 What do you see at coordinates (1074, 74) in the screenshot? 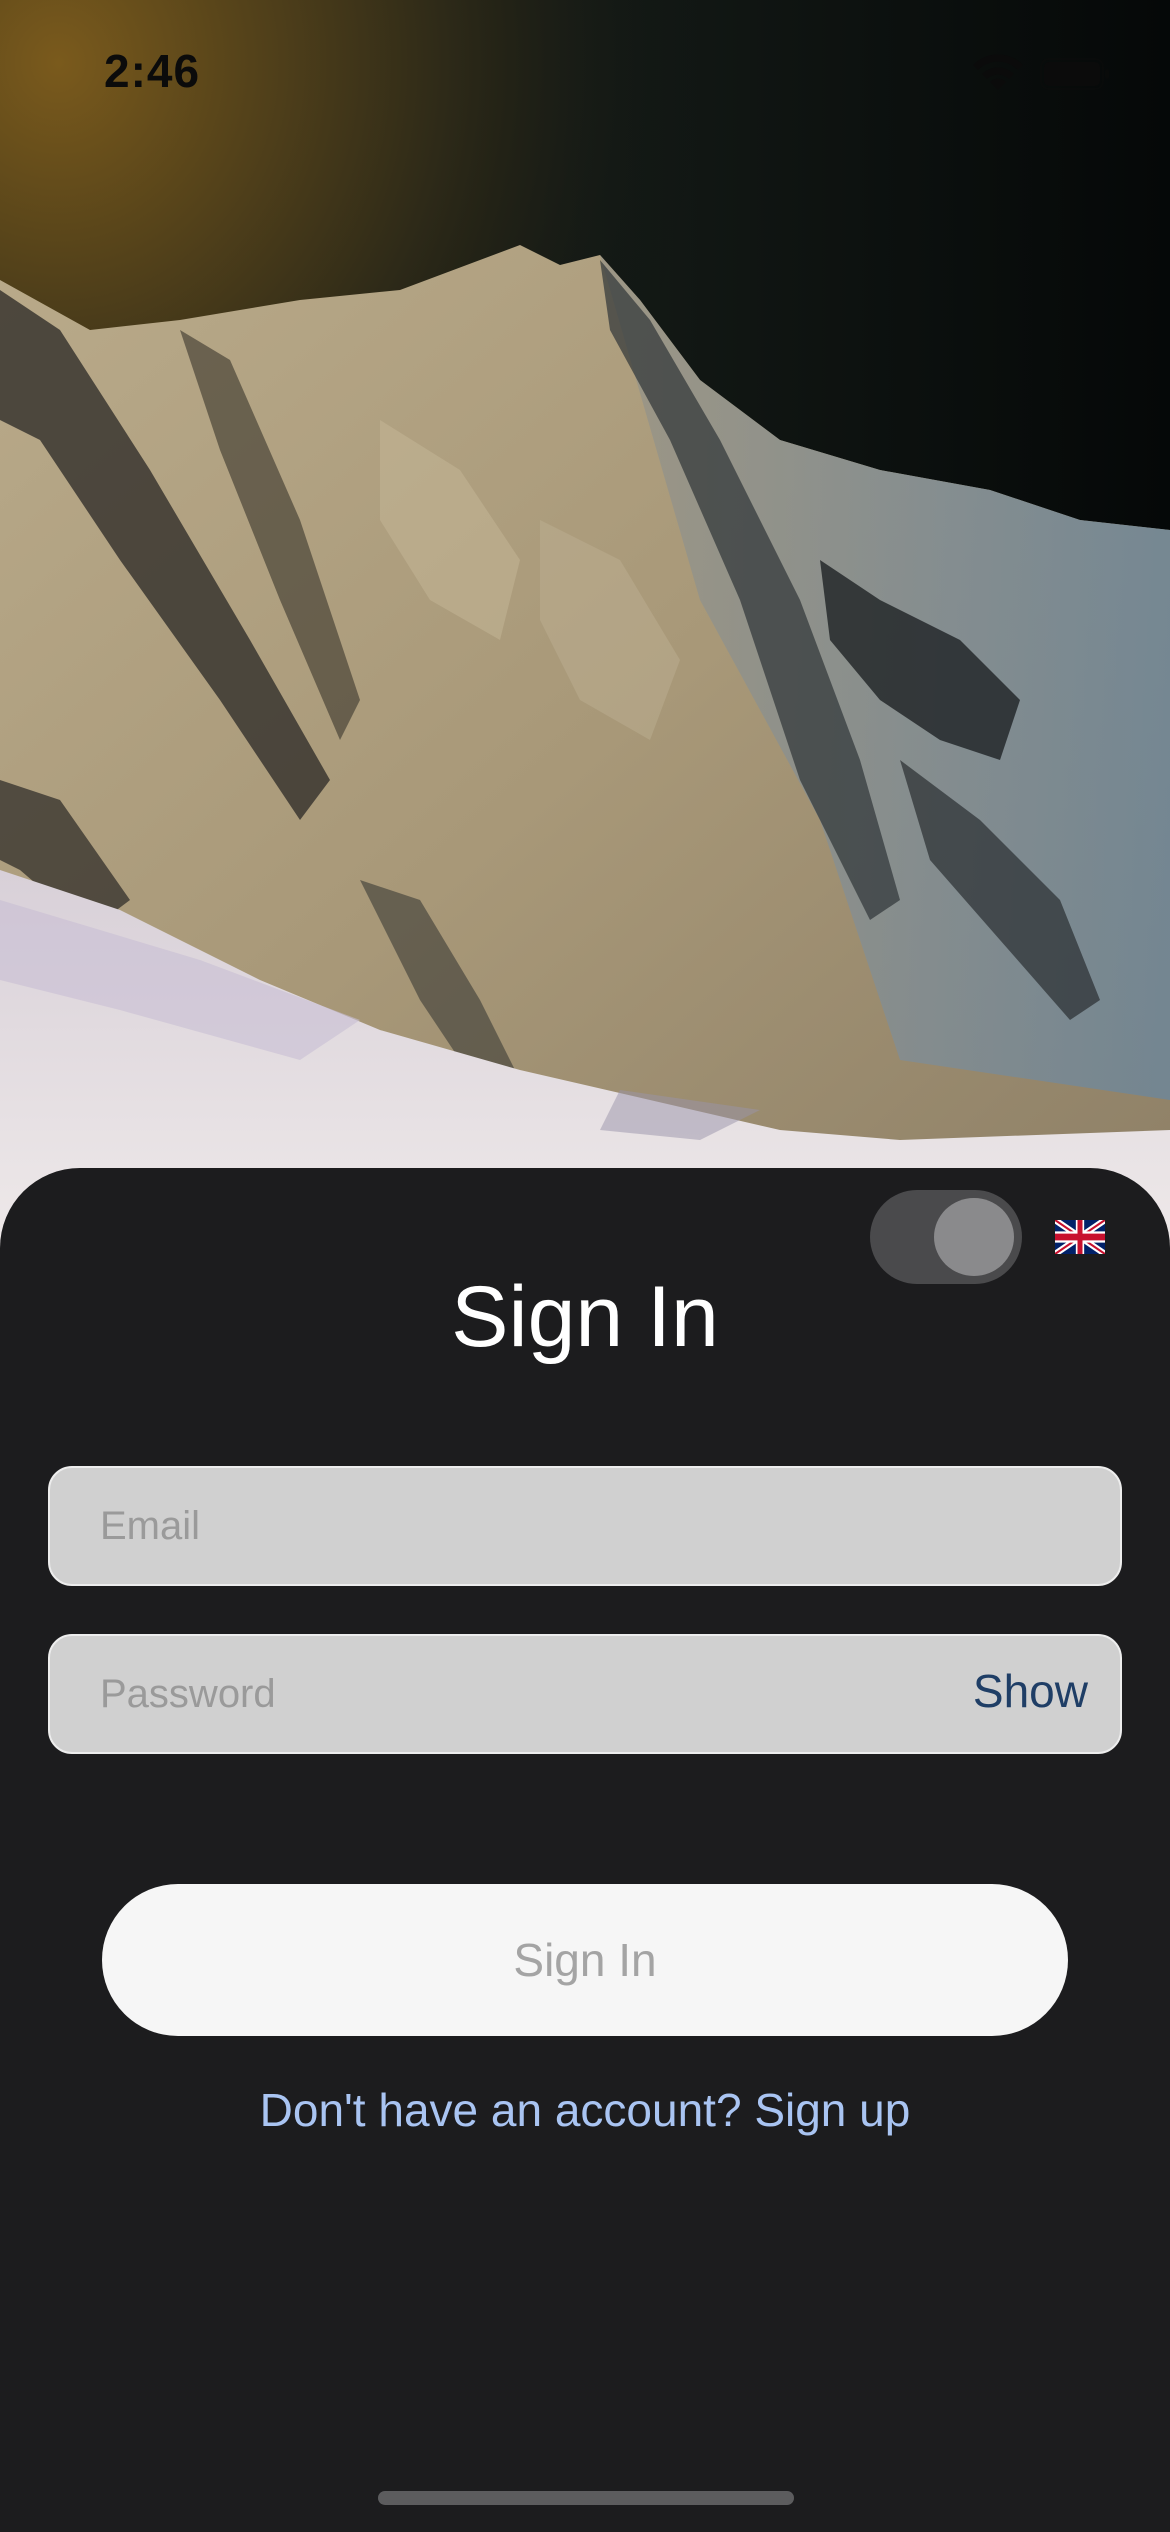
I see `battery-icon` at bounding box center [1074, 74].